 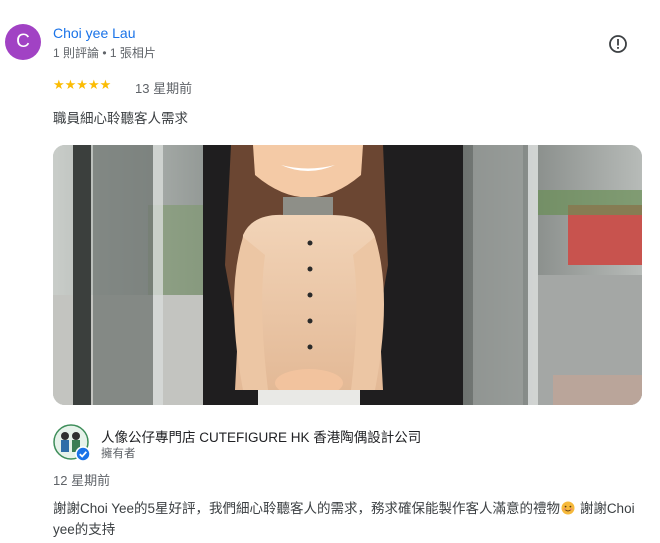 I want to click on reply-date: 12 星期前, so click(x=82, y=480).